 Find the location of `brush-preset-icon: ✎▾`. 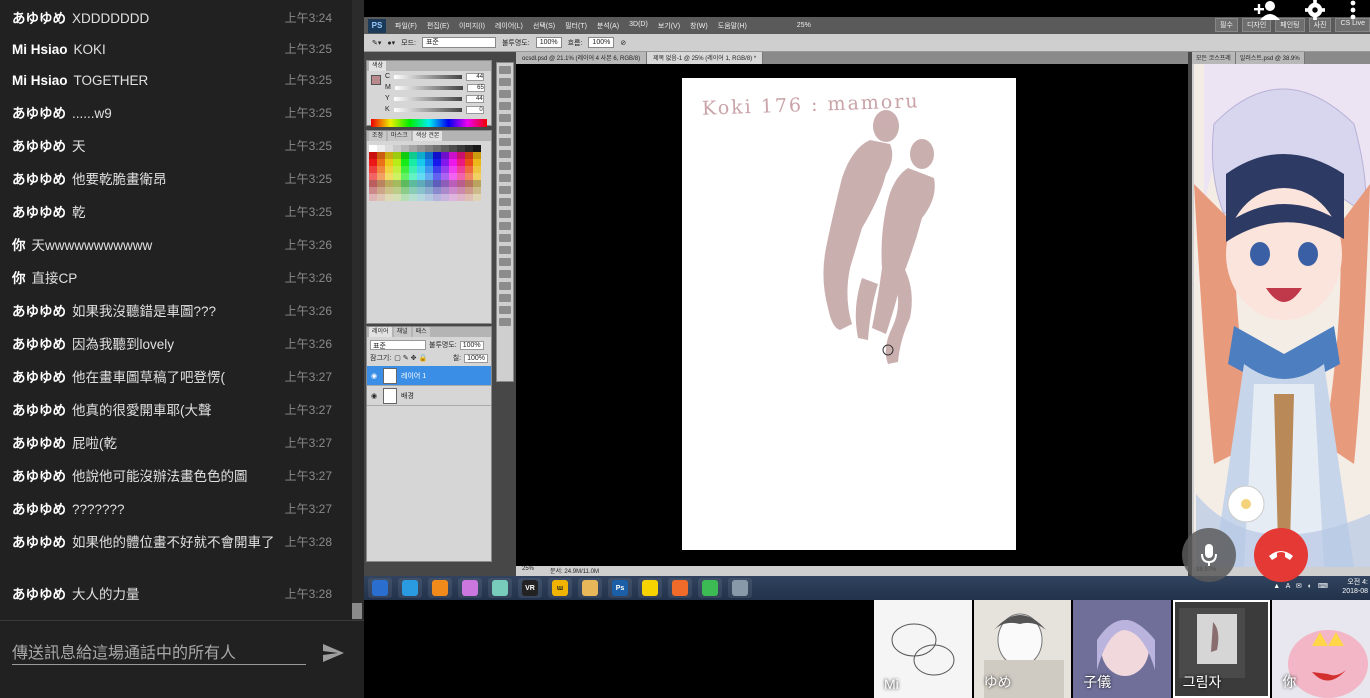

brush-preset-icon: ✎▾ is located at coordinates (376, 43).